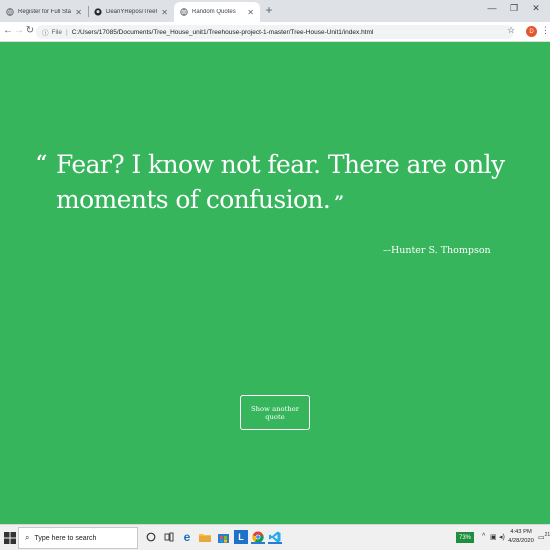 Image resolution: width=550 pixels, height=550 pixels. I want to click on system-clock: 4:43 PM 4/28/2020, so click(521, 537).